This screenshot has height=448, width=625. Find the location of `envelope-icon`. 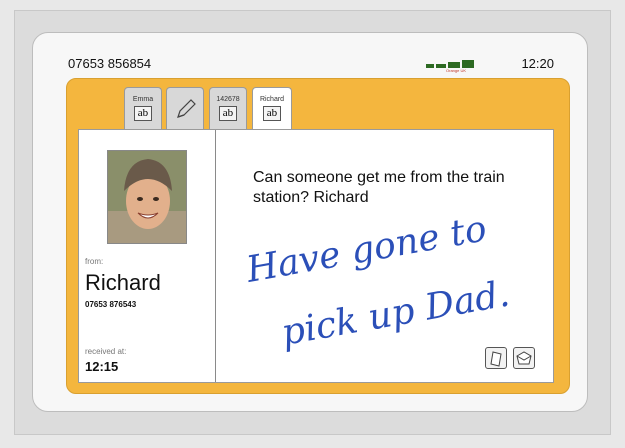

envelope-icon is located at coordinates (524, 358).